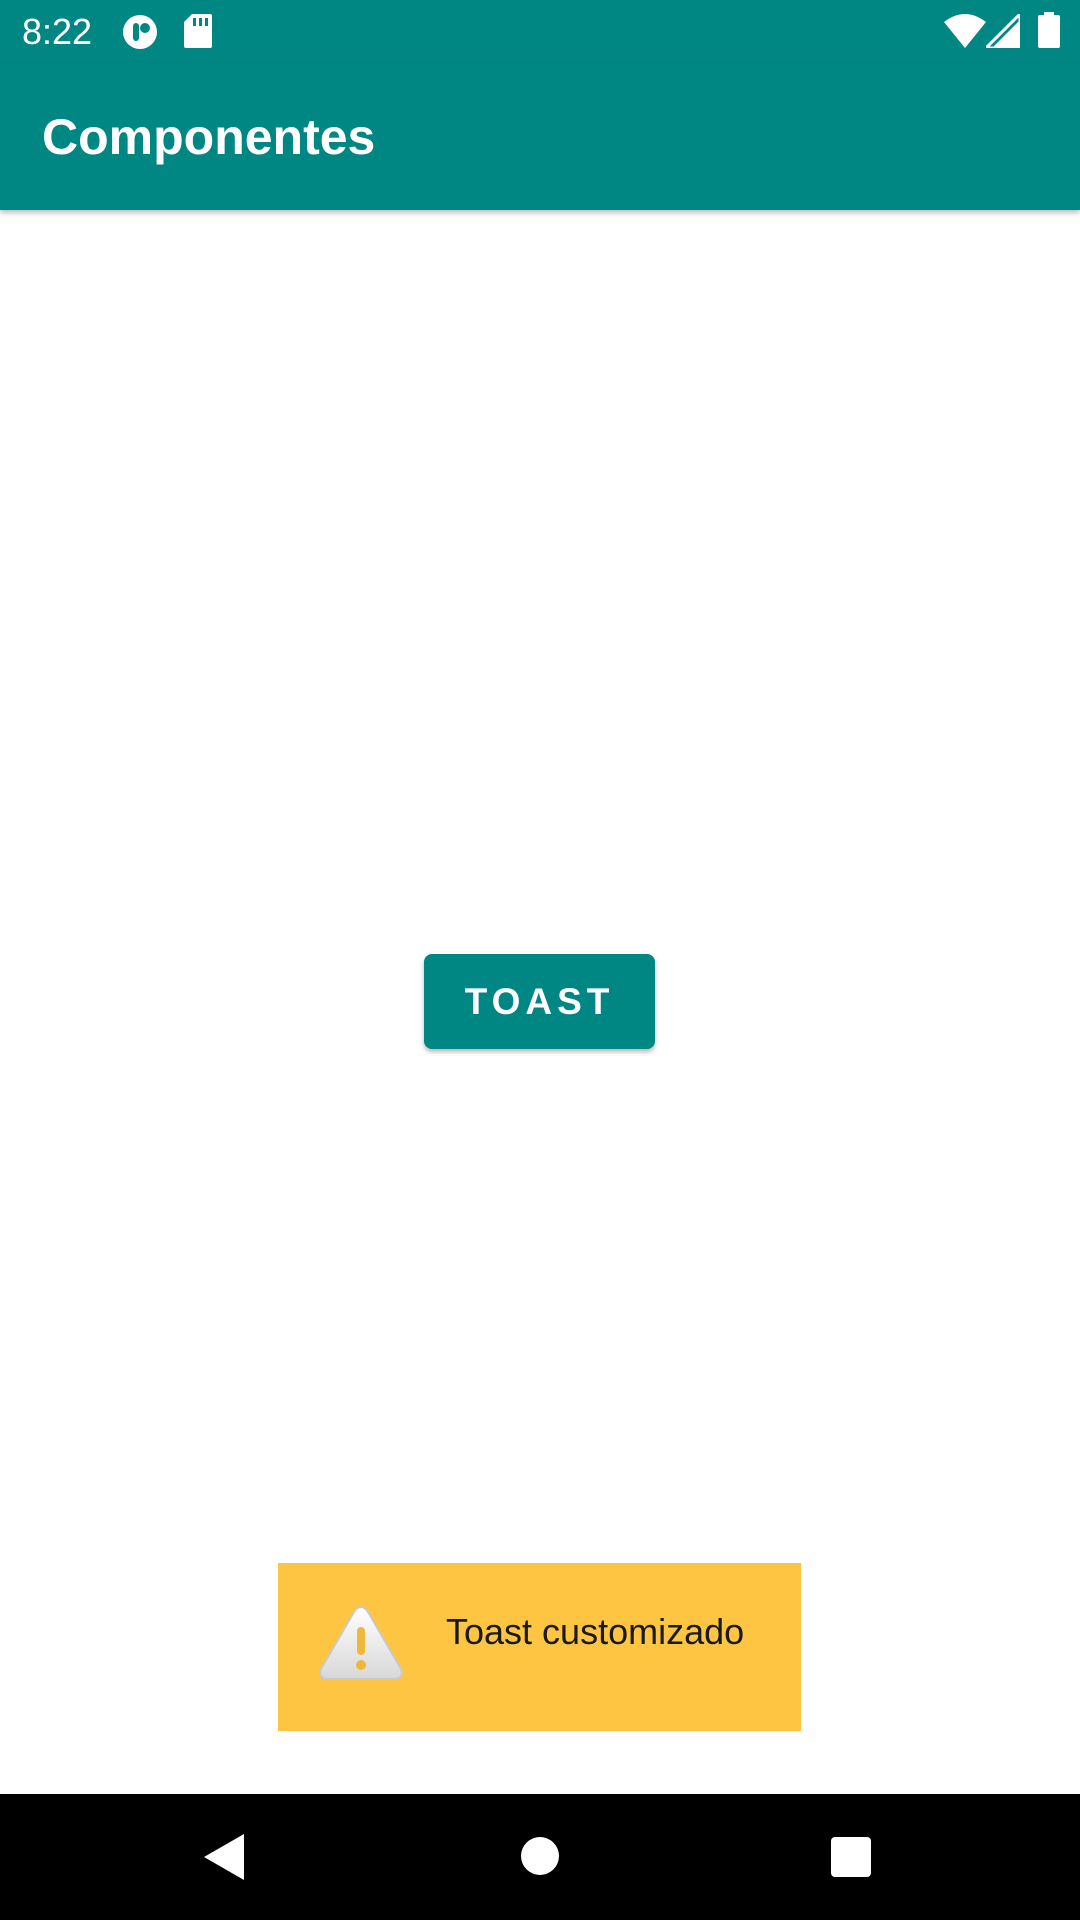 This screenshot has height=1920, width=1080. Describe the element at coordinates (851, 1857) in the screenshot. I see `recents-icon` at that location.